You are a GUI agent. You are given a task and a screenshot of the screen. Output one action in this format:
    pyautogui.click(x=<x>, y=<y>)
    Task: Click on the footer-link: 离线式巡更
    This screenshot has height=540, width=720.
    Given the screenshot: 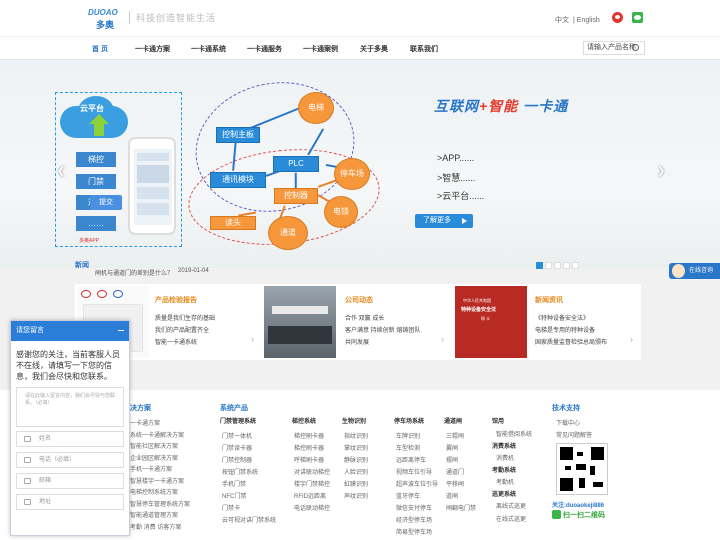 What is the action you would take?
    pyautogui.click(x=511, y=505)
    